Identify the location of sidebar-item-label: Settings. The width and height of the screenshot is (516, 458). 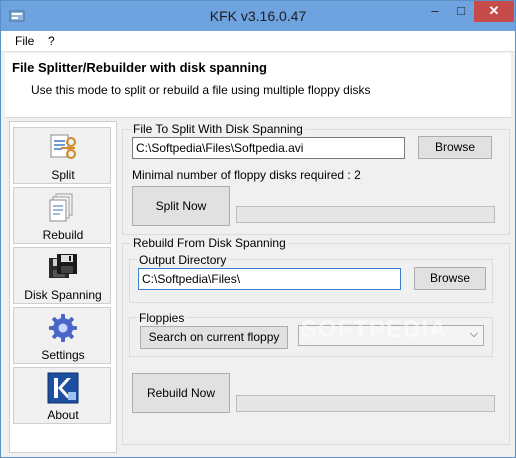
(63, 355).